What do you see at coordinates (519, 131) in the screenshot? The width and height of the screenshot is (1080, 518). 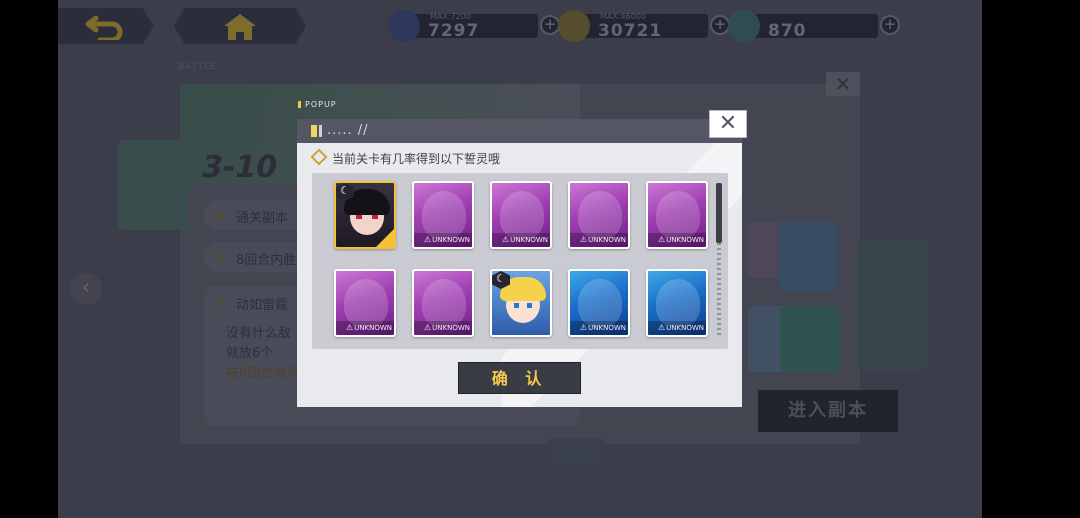 I see `popup-header: ..... //` at bounding box center [519, 131].